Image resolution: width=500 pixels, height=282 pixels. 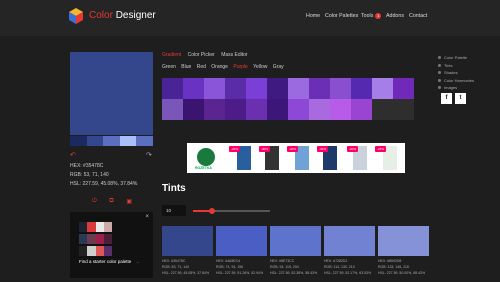 What do you see at coordinates (402, 273) in the screenshot?
I see `tint-hsl: HSL: 227.59, 50.00%, 68.43%` at bounding box center [402, 273].